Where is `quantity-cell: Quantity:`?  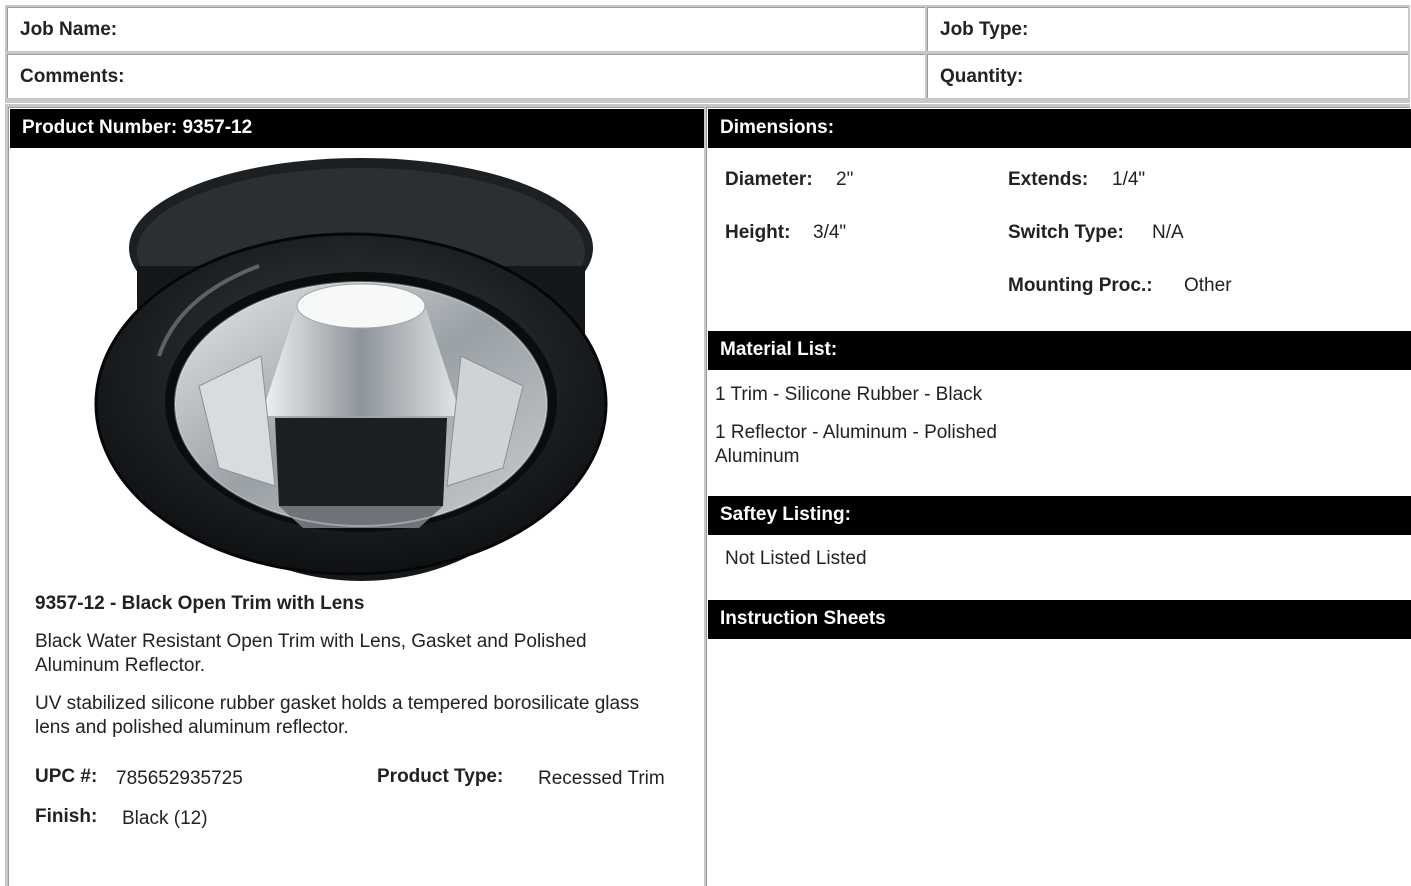 quantity-cell: Quantity: is located at coordinates (1167, 76).